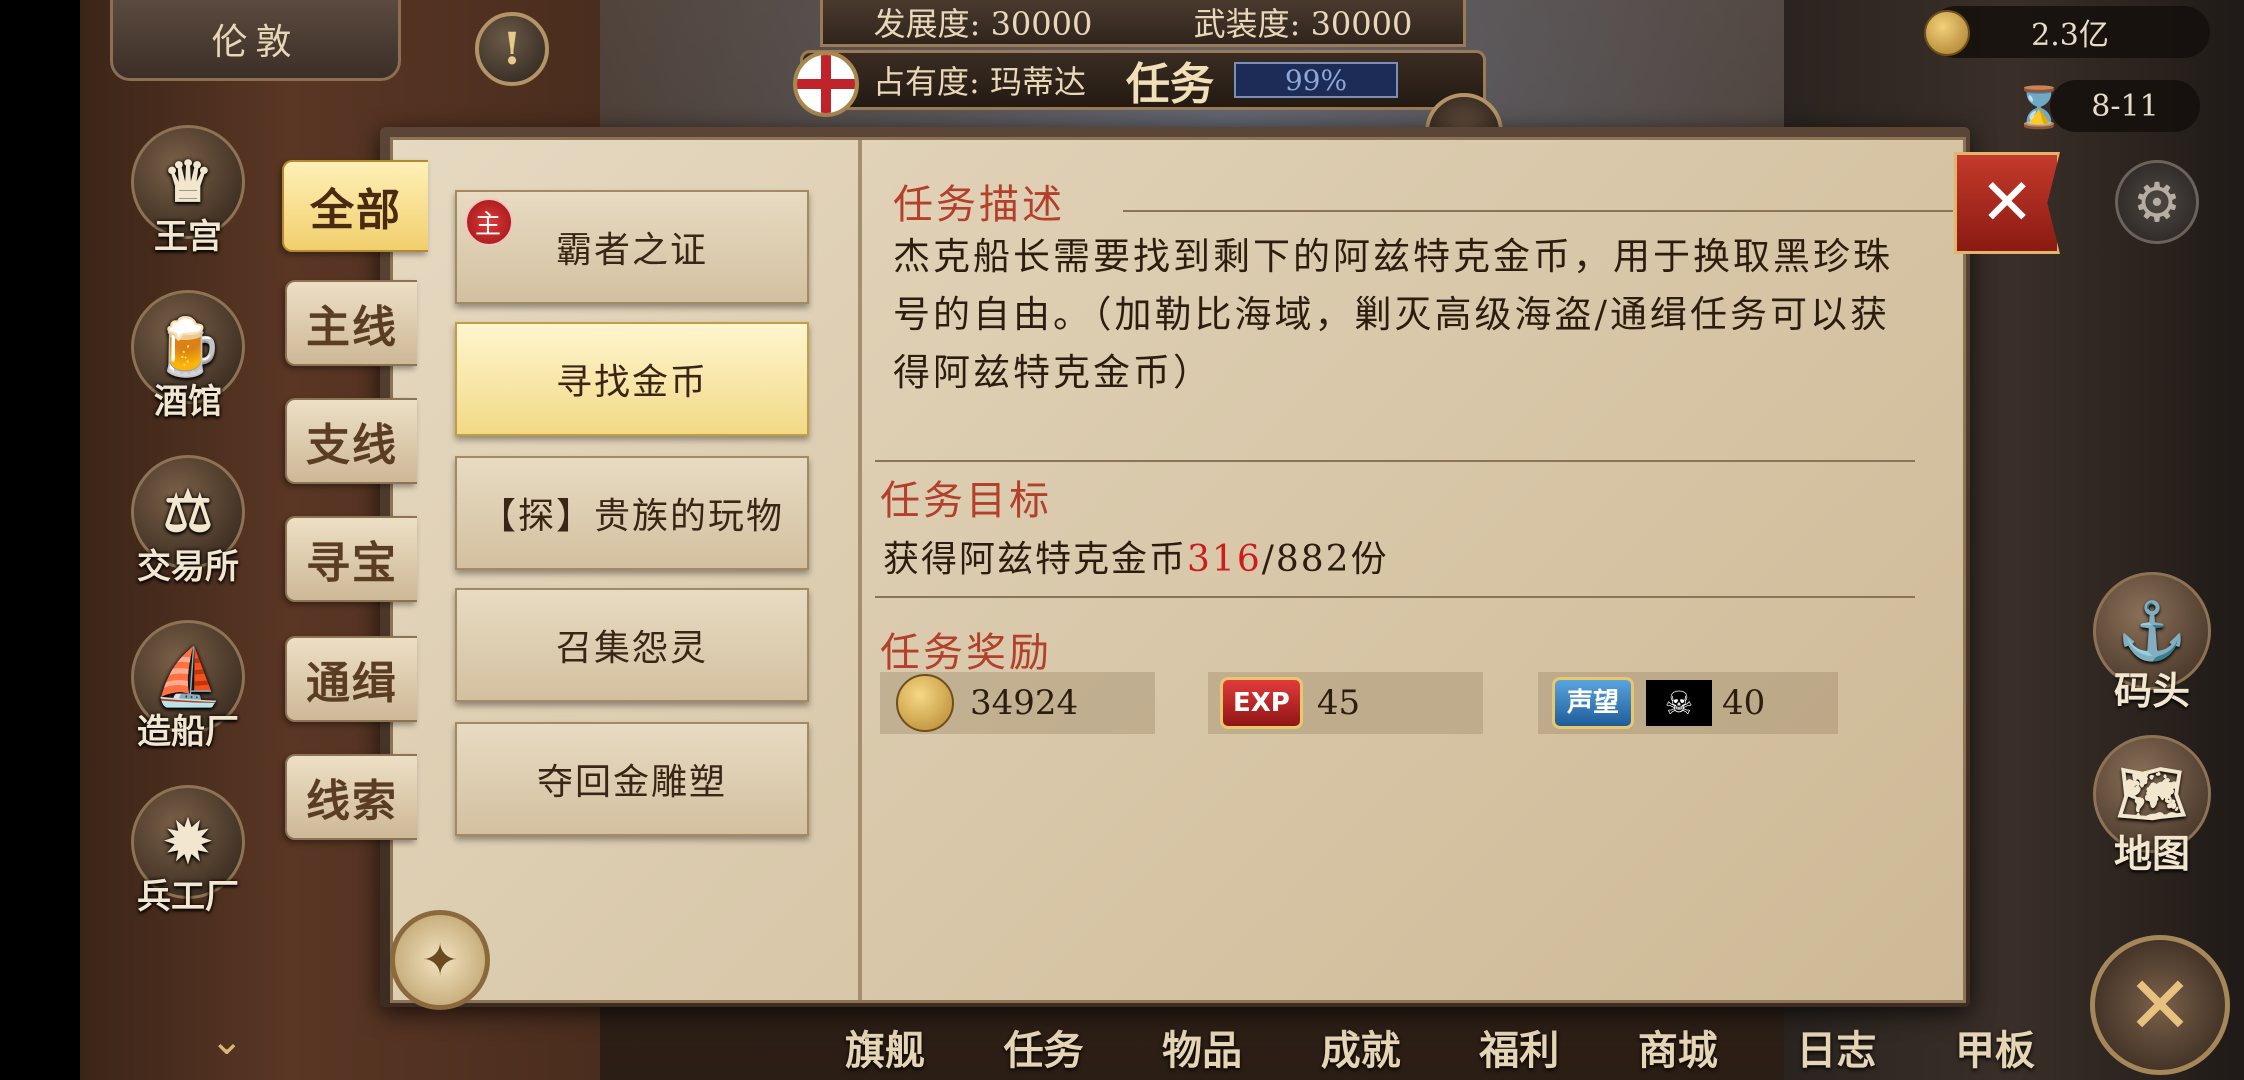  I want to click on nav-dock: ⚓ 码头, so click(2152, 658).